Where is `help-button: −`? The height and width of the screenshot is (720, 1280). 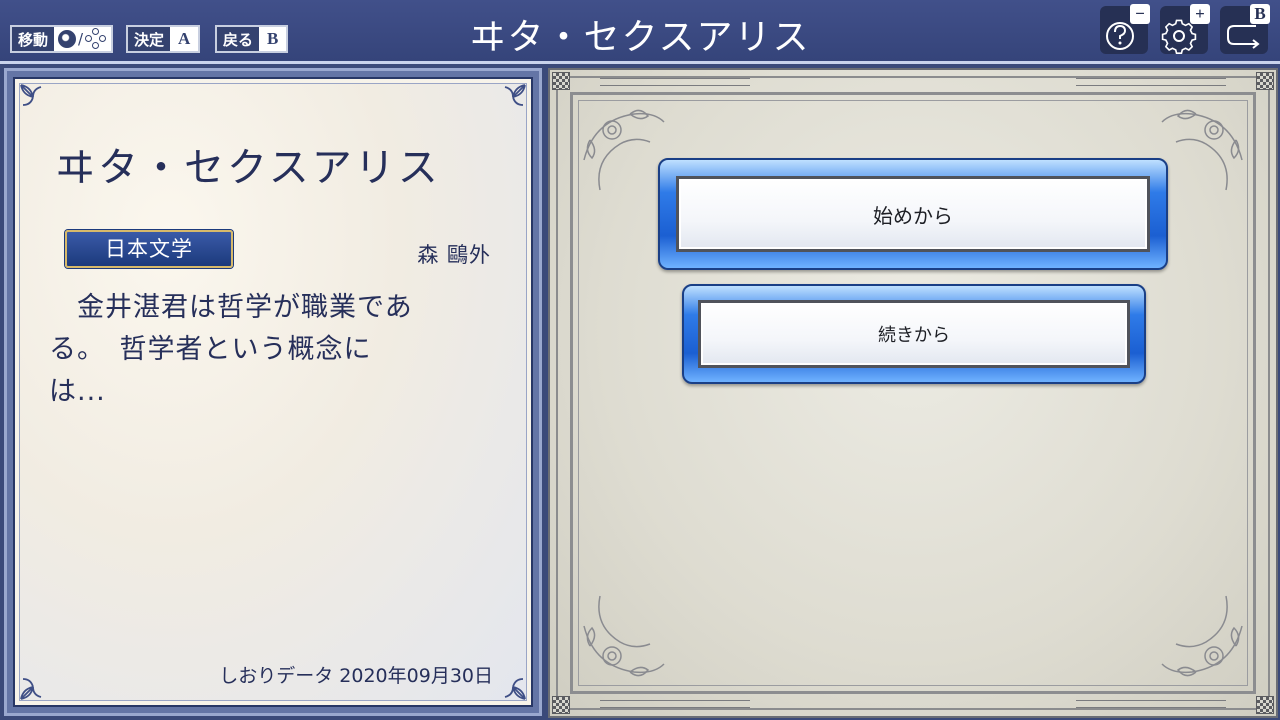
help-button: − is located at coordinates (1125, 29).